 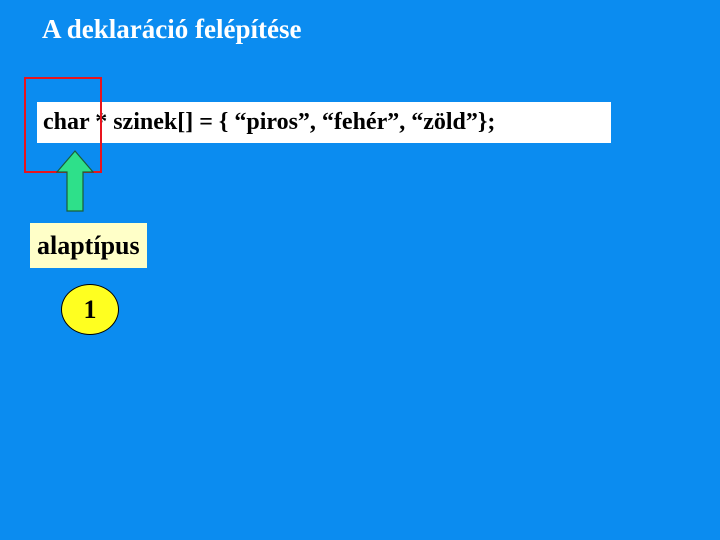 I want to click on callout-label: alaptípus, so click(x=88, y=245).